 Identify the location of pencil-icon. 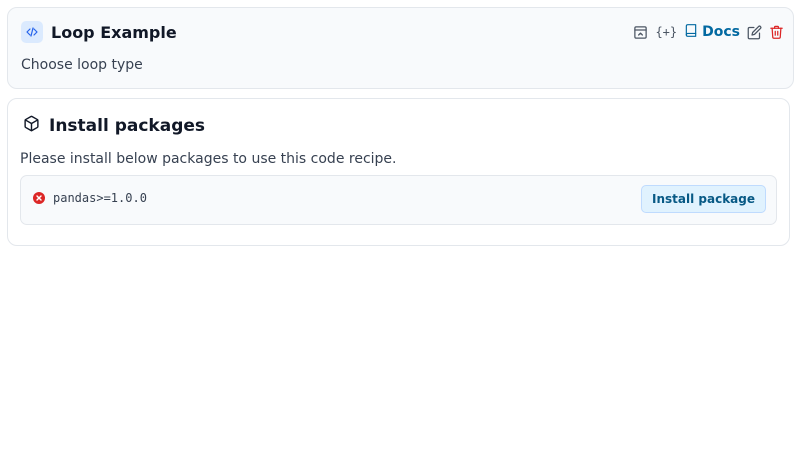
(754, 32).